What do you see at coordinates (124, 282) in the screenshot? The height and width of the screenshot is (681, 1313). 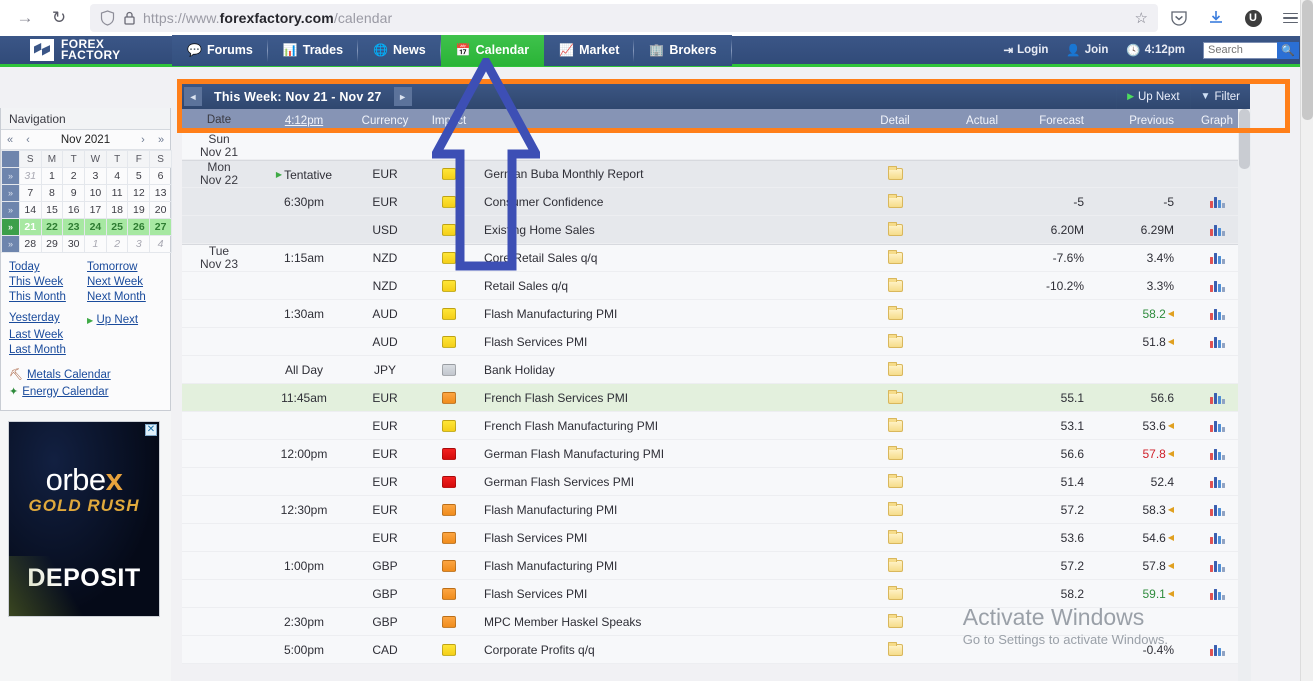 I see `link-next-week: Next Week` at bounding box center [124, 282].